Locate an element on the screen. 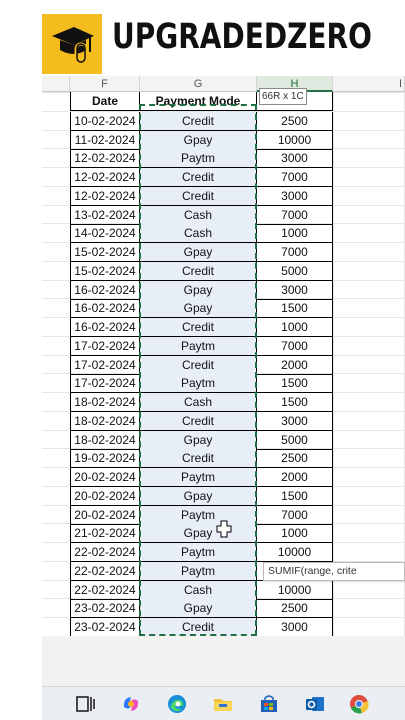 This screenshot has height=720, width=405. column-header-i: I is located at coordinates (369, 84).